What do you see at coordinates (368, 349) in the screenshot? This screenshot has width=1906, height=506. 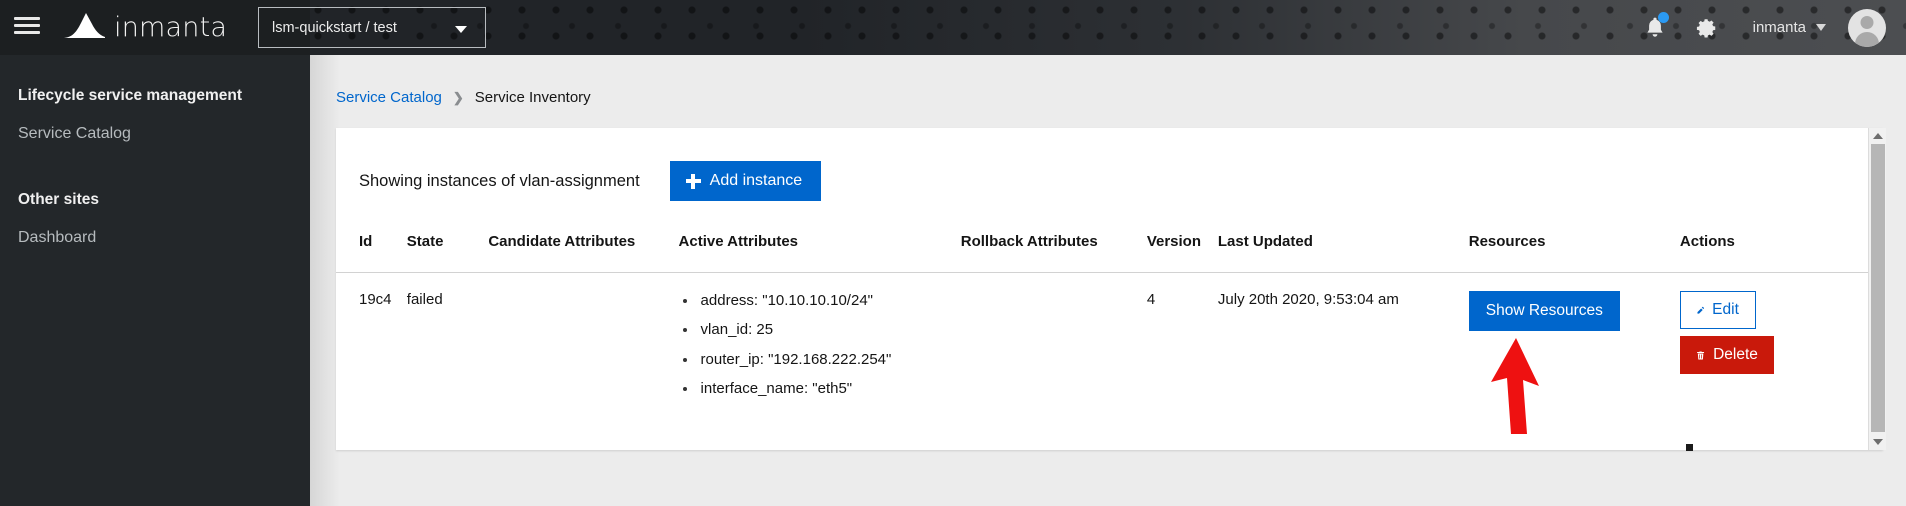 I see `cell-id: 19c4` at bounding box center [368, 349].